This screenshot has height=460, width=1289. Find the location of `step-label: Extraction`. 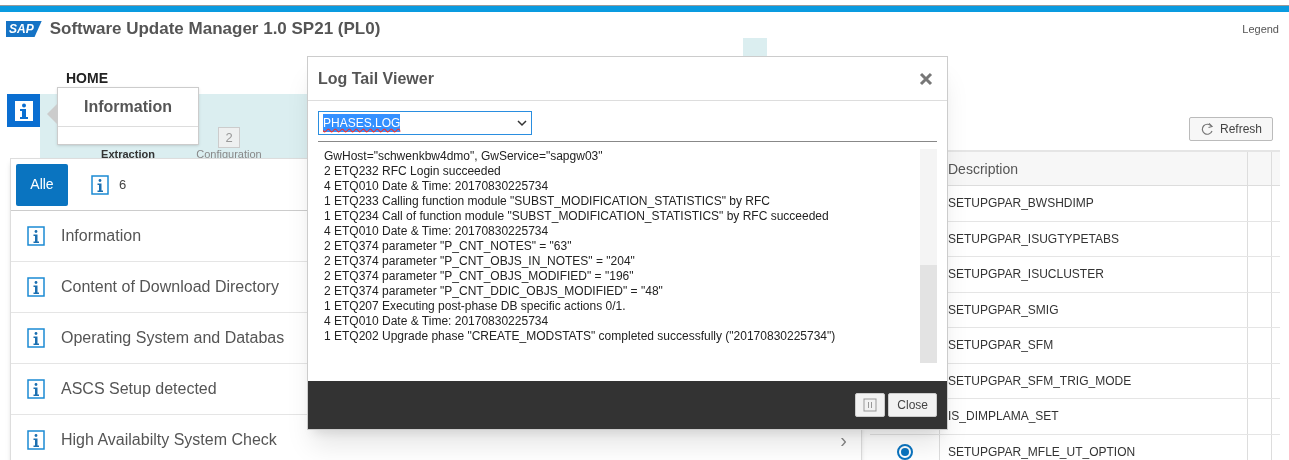

step-label: Extraction is located at coordinates (128, 154).